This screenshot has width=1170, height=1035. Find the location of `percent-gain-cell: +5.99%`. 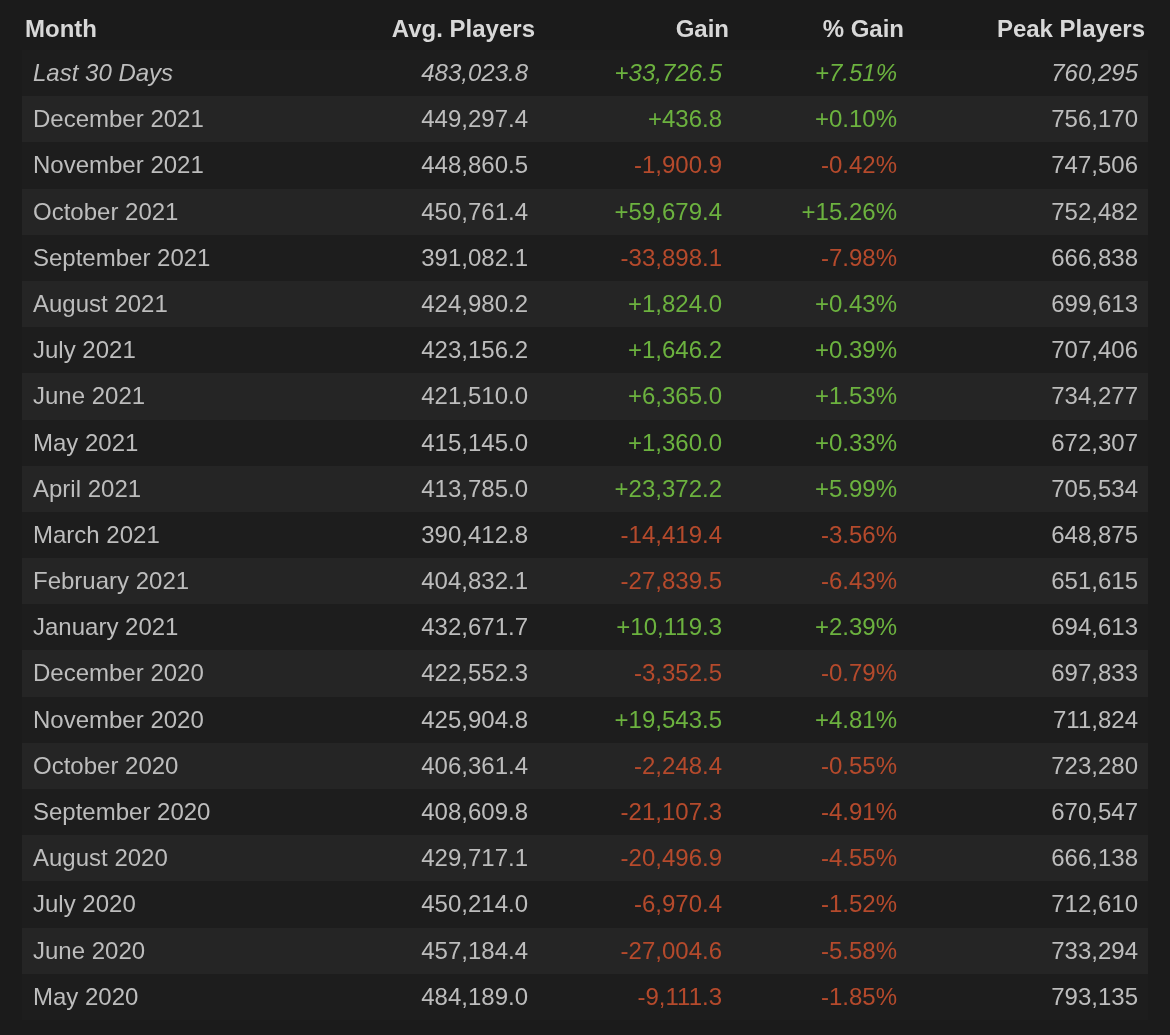

percent-gain-cell: +5.99% is located at coordinates (819, 488).